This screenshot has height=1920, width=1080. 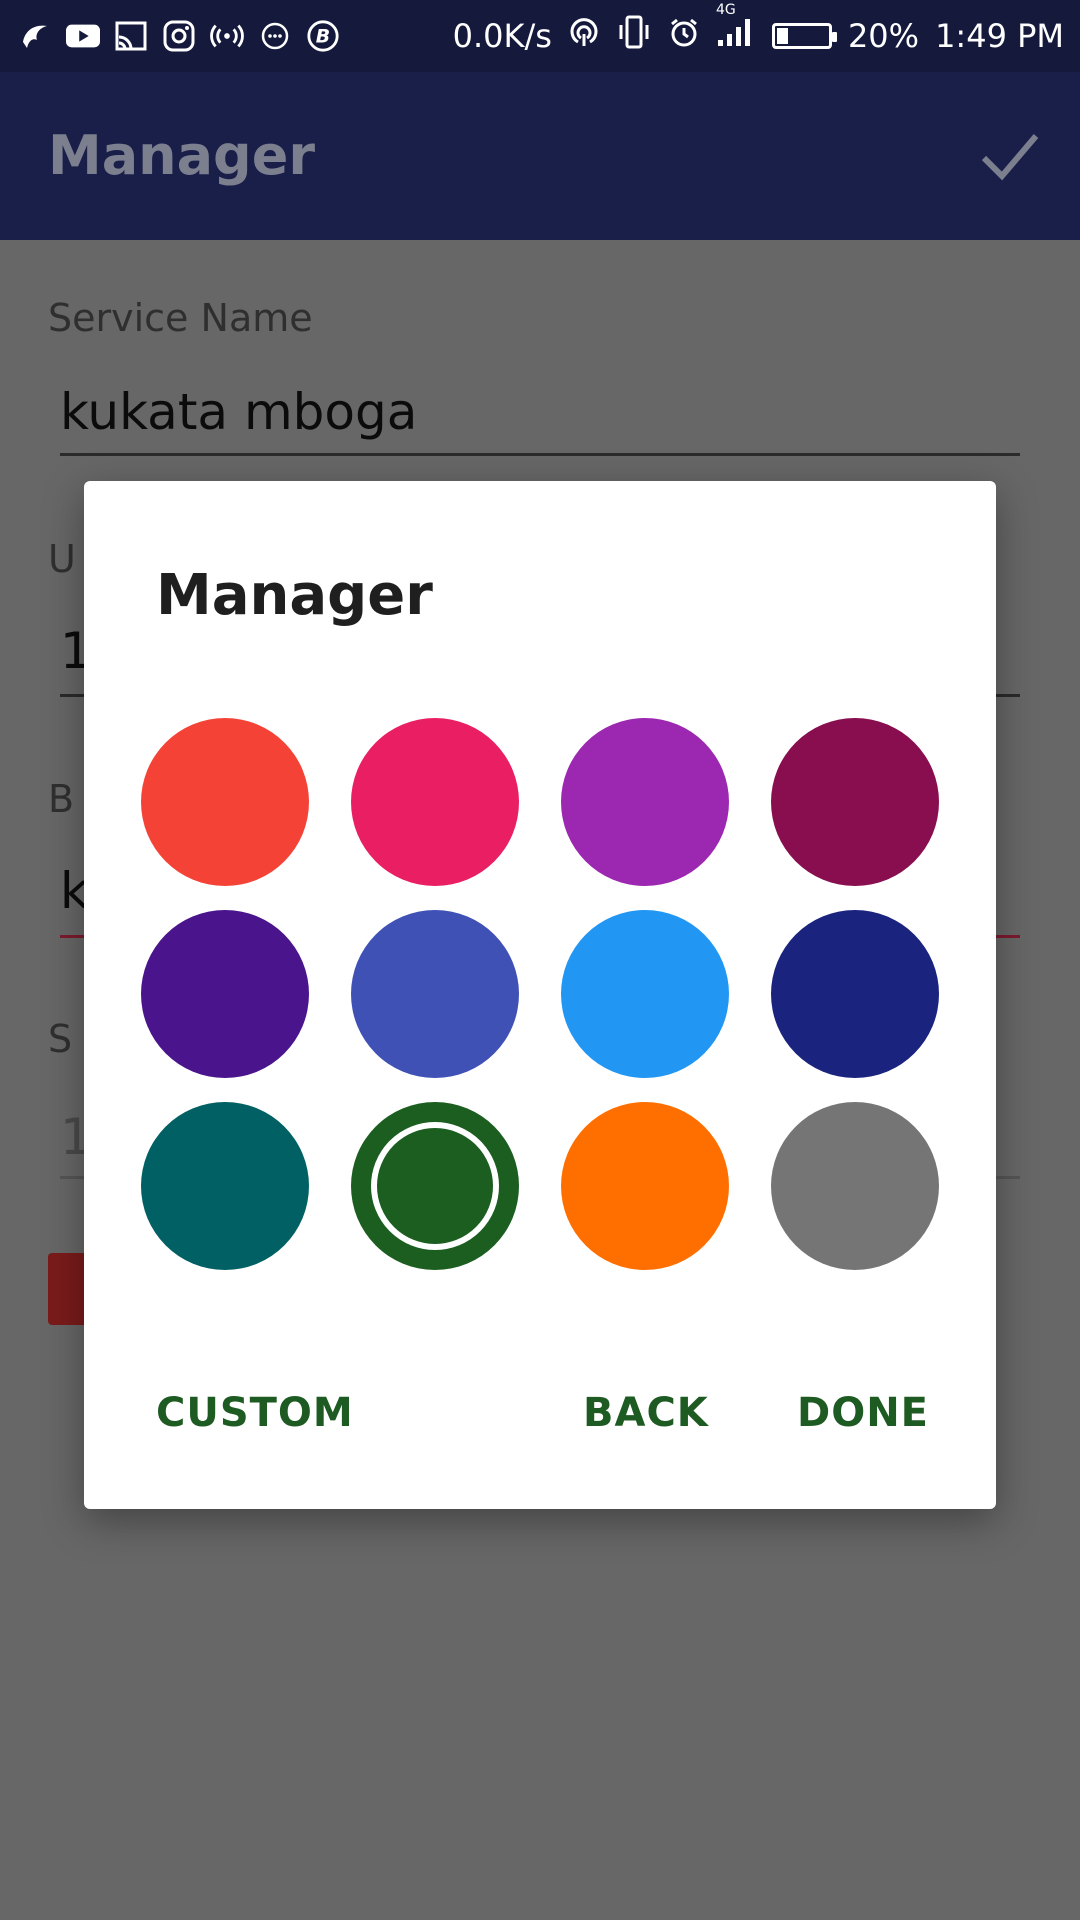 What do you see at coordinates (275, 36) in the screenshot?
I see `message-icon` at bounding box center [275, 36].